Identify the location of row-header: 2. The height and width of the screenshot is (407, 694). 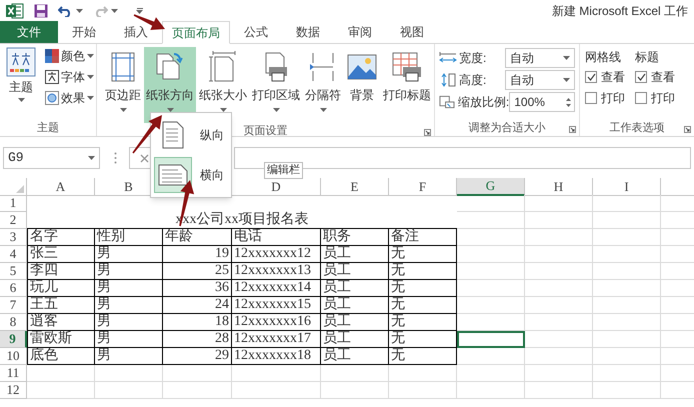
(13, 220).